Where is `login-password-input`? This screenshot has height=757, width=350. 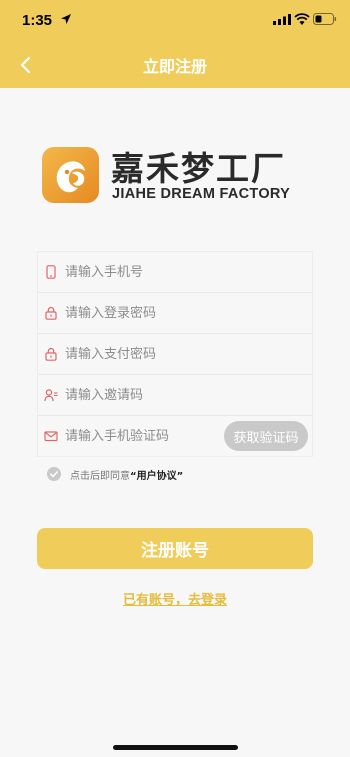
login-password-input is located at coordinates (155, 313).